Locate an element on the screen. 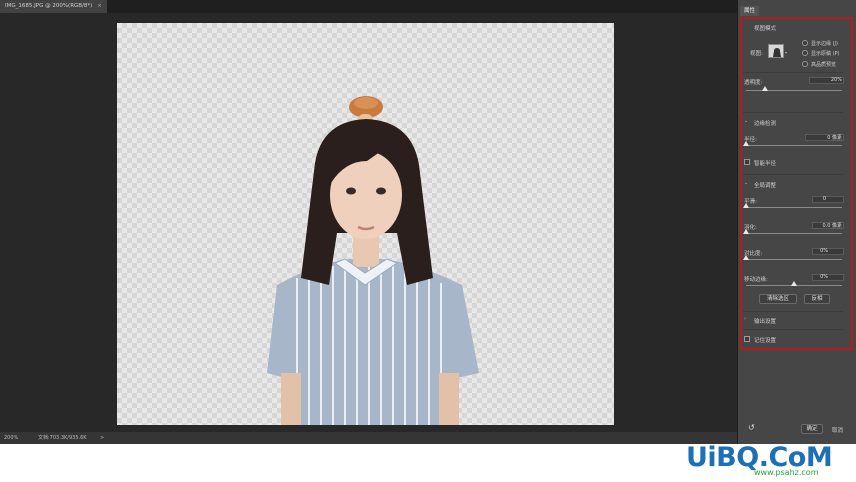 Image resolution: width=856 pixels, height=482 pixels. reset-icon: ↺ is located at coordinates (751, 427).